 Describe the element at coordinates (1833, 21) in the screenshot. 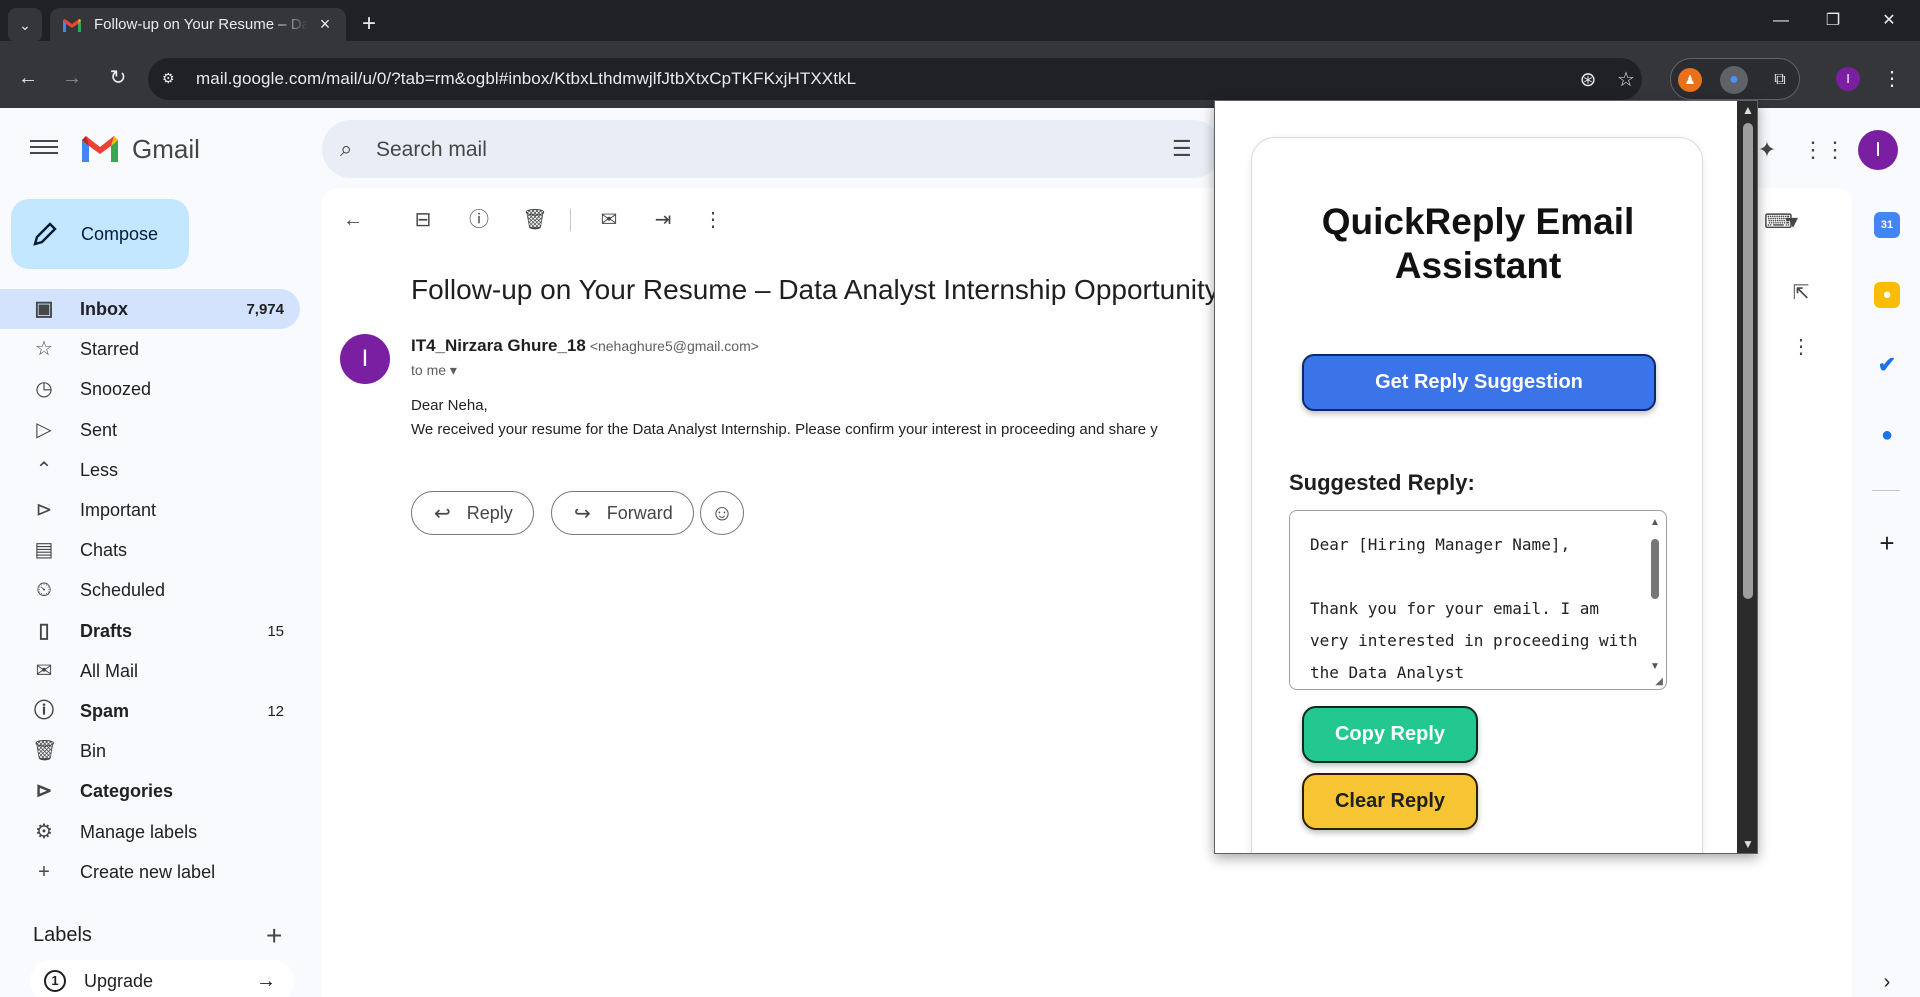

I see `restore-button: ❐` at that location.